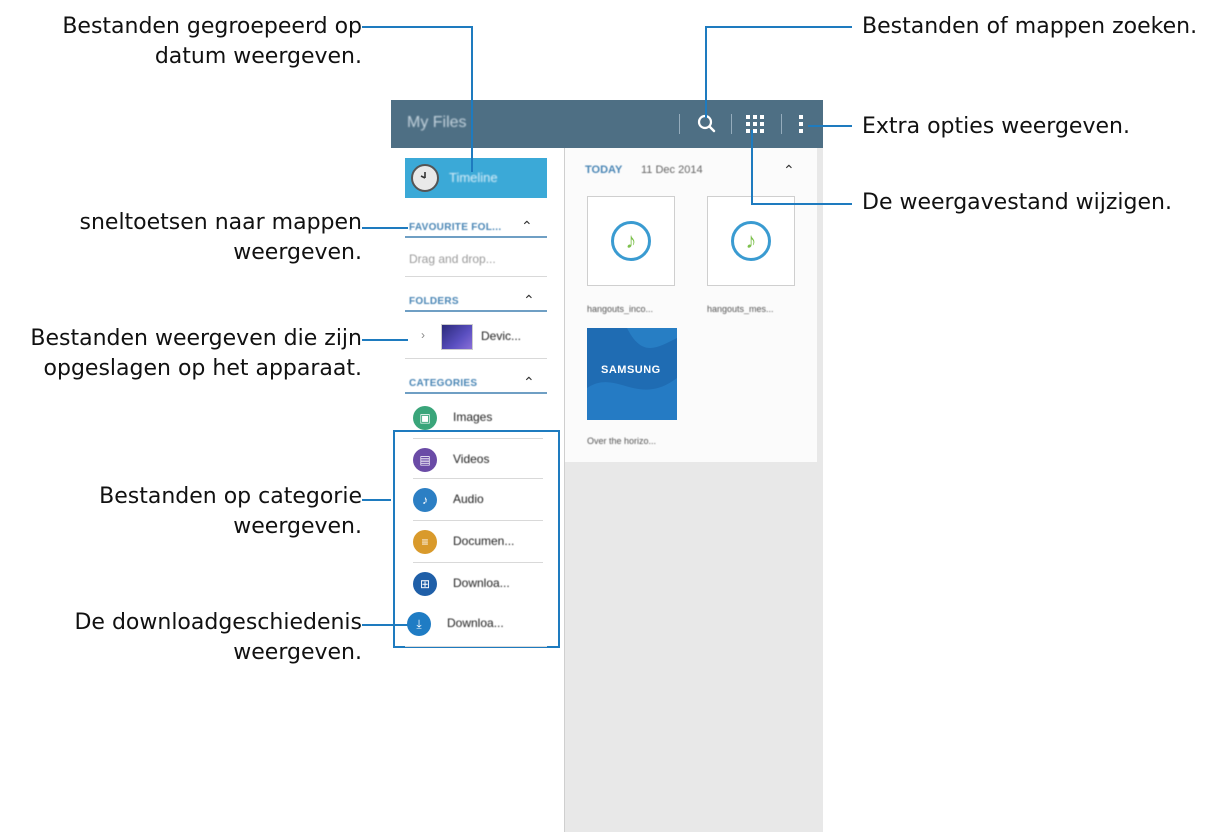 The width and height of the screenshot is (1220, 832). What do you see at coordinates (419, 624) in the screenshot?
I see `download-icon: ⤓` at bounding box center [419, 624].